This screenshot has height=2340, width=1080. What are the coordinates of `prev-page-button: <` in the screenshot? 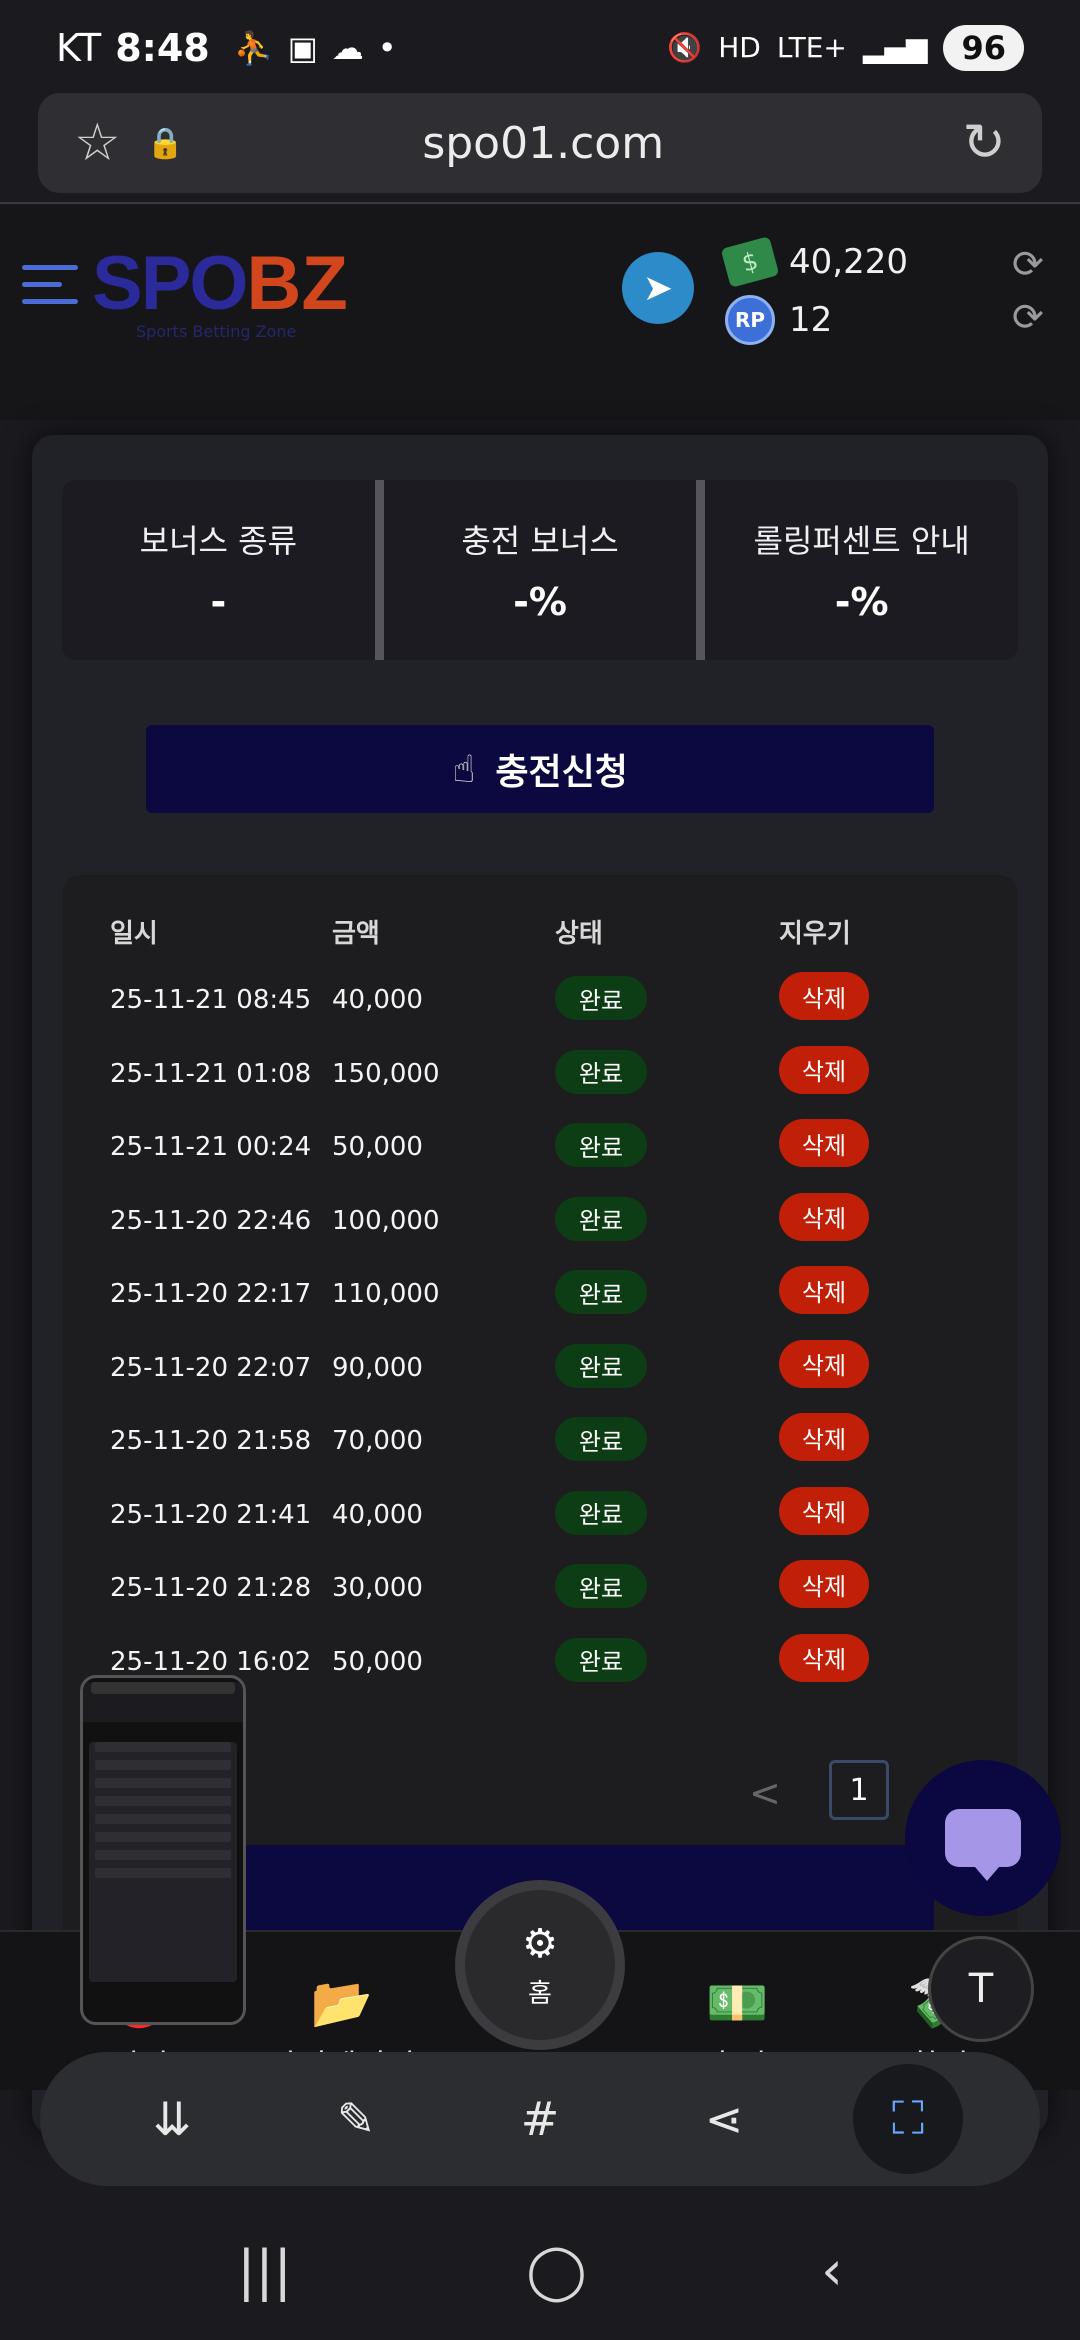 It's located at (765, 1793).